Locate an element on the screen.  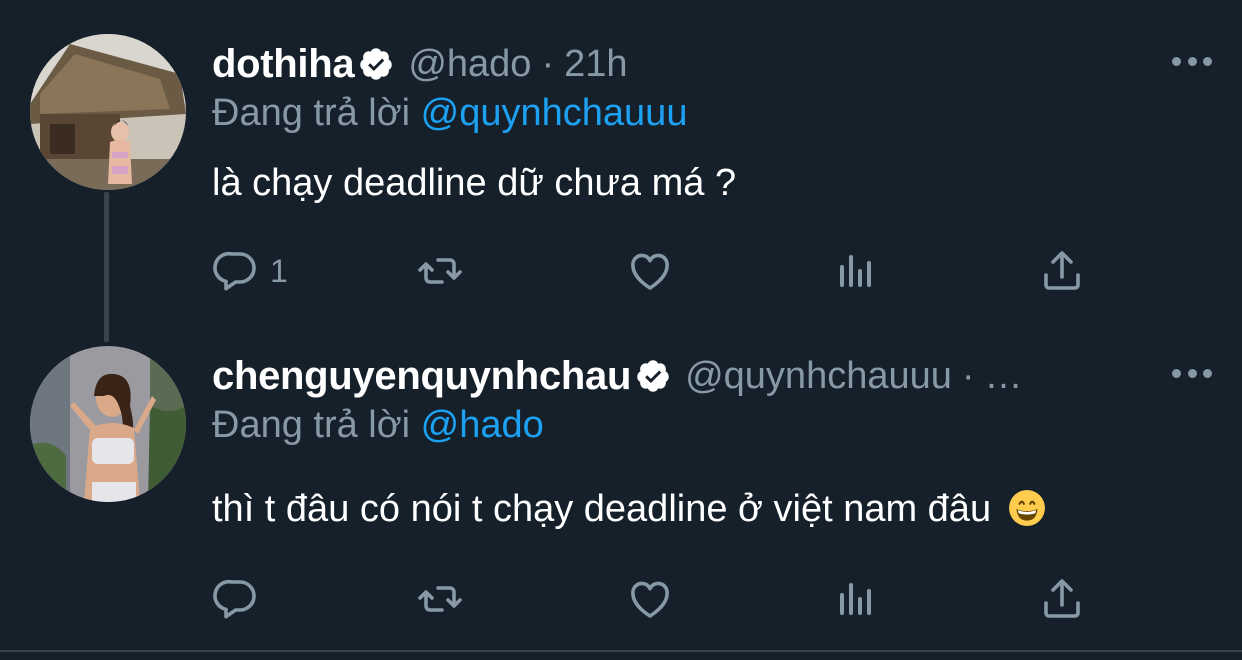
tweet-actions is located at coordinates (652, 599).